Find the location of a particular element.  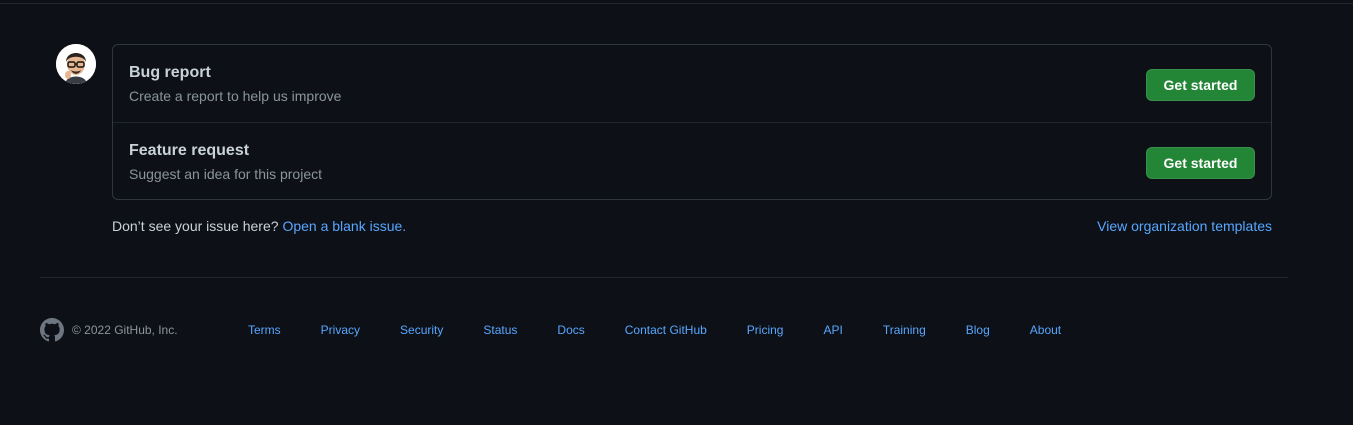

template-title: Feature request is located at coordinates (189, 150).